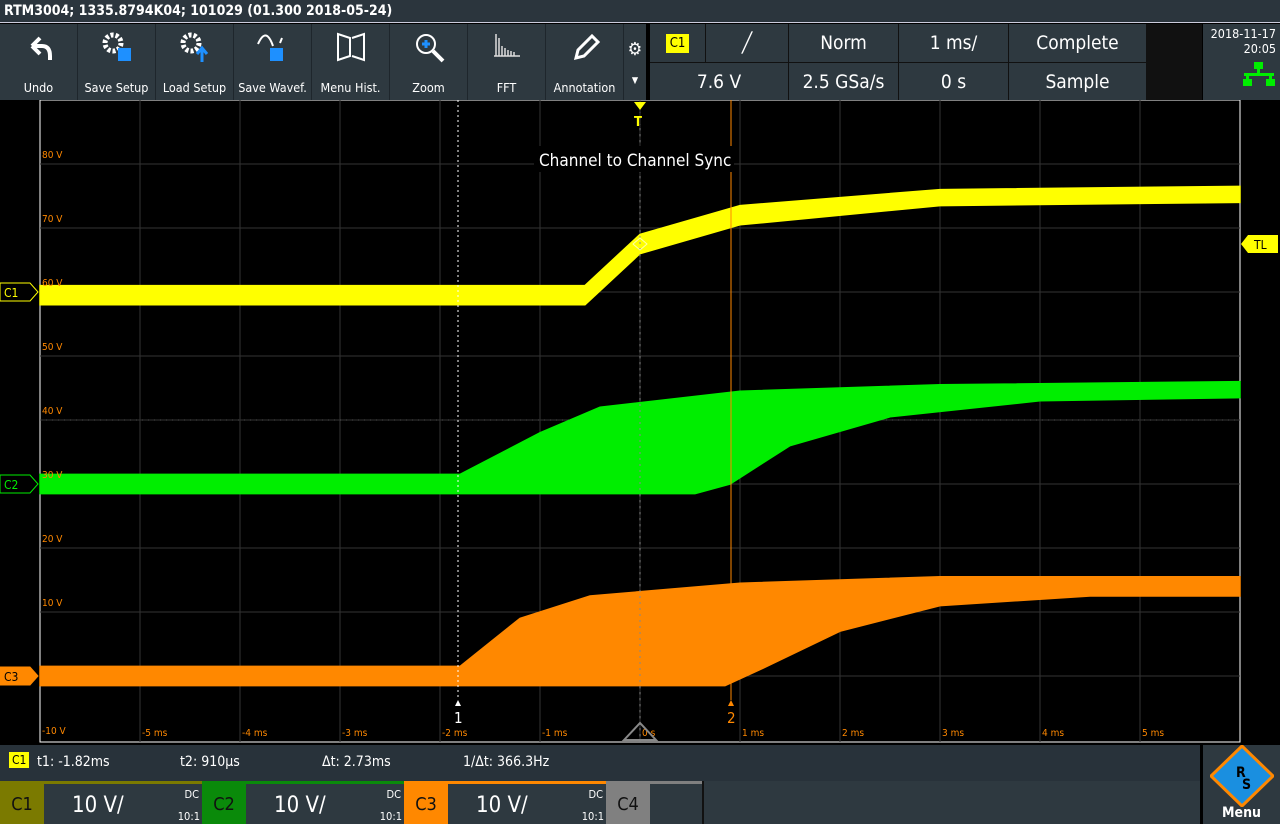 The image size is (1280, 824). I want to click on acquisition-mode: Sample, so click(1077, 82).